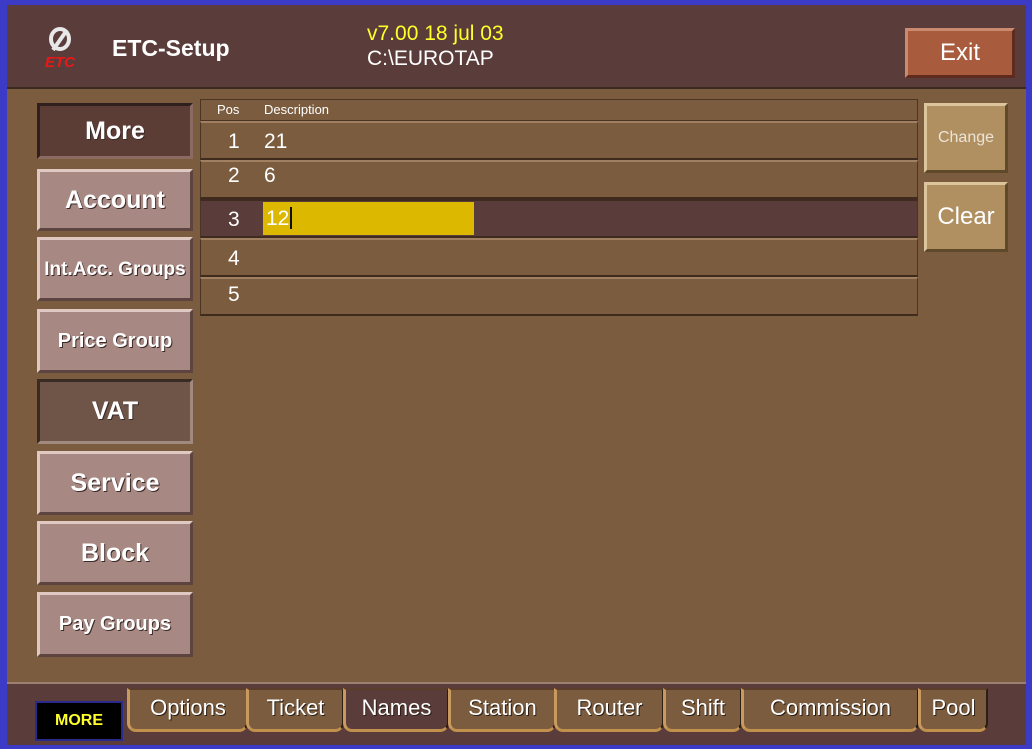  I want to click on exit-button: Exit, so click(960, 53).